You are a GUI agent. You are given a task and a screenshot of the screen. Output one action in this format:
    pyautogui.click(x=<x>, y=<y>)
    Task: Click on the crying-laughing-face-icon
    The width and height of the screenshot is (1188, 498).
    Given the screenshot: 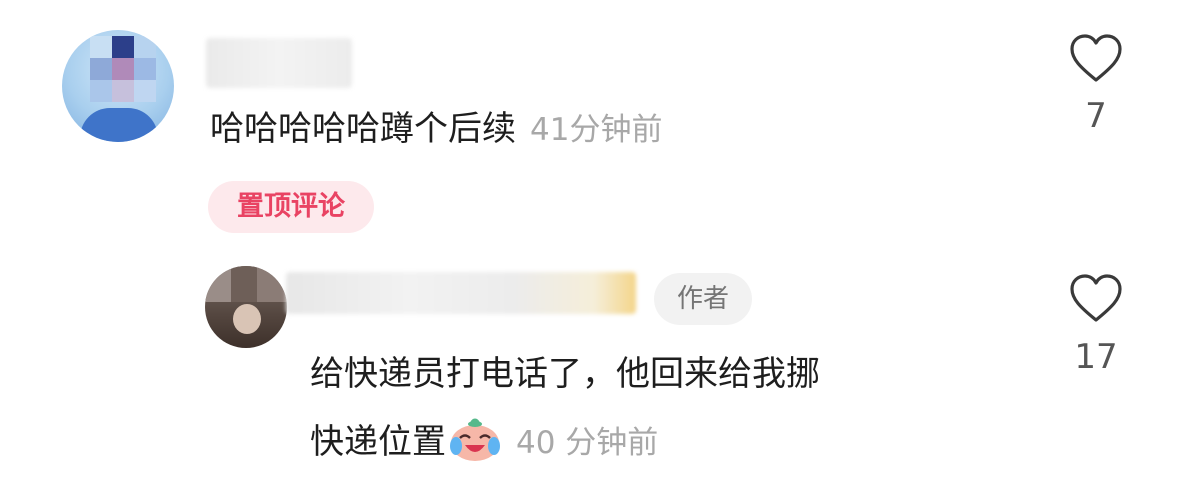 What is the action you would take?
    pyautogui.click(x=475, y=439)
    